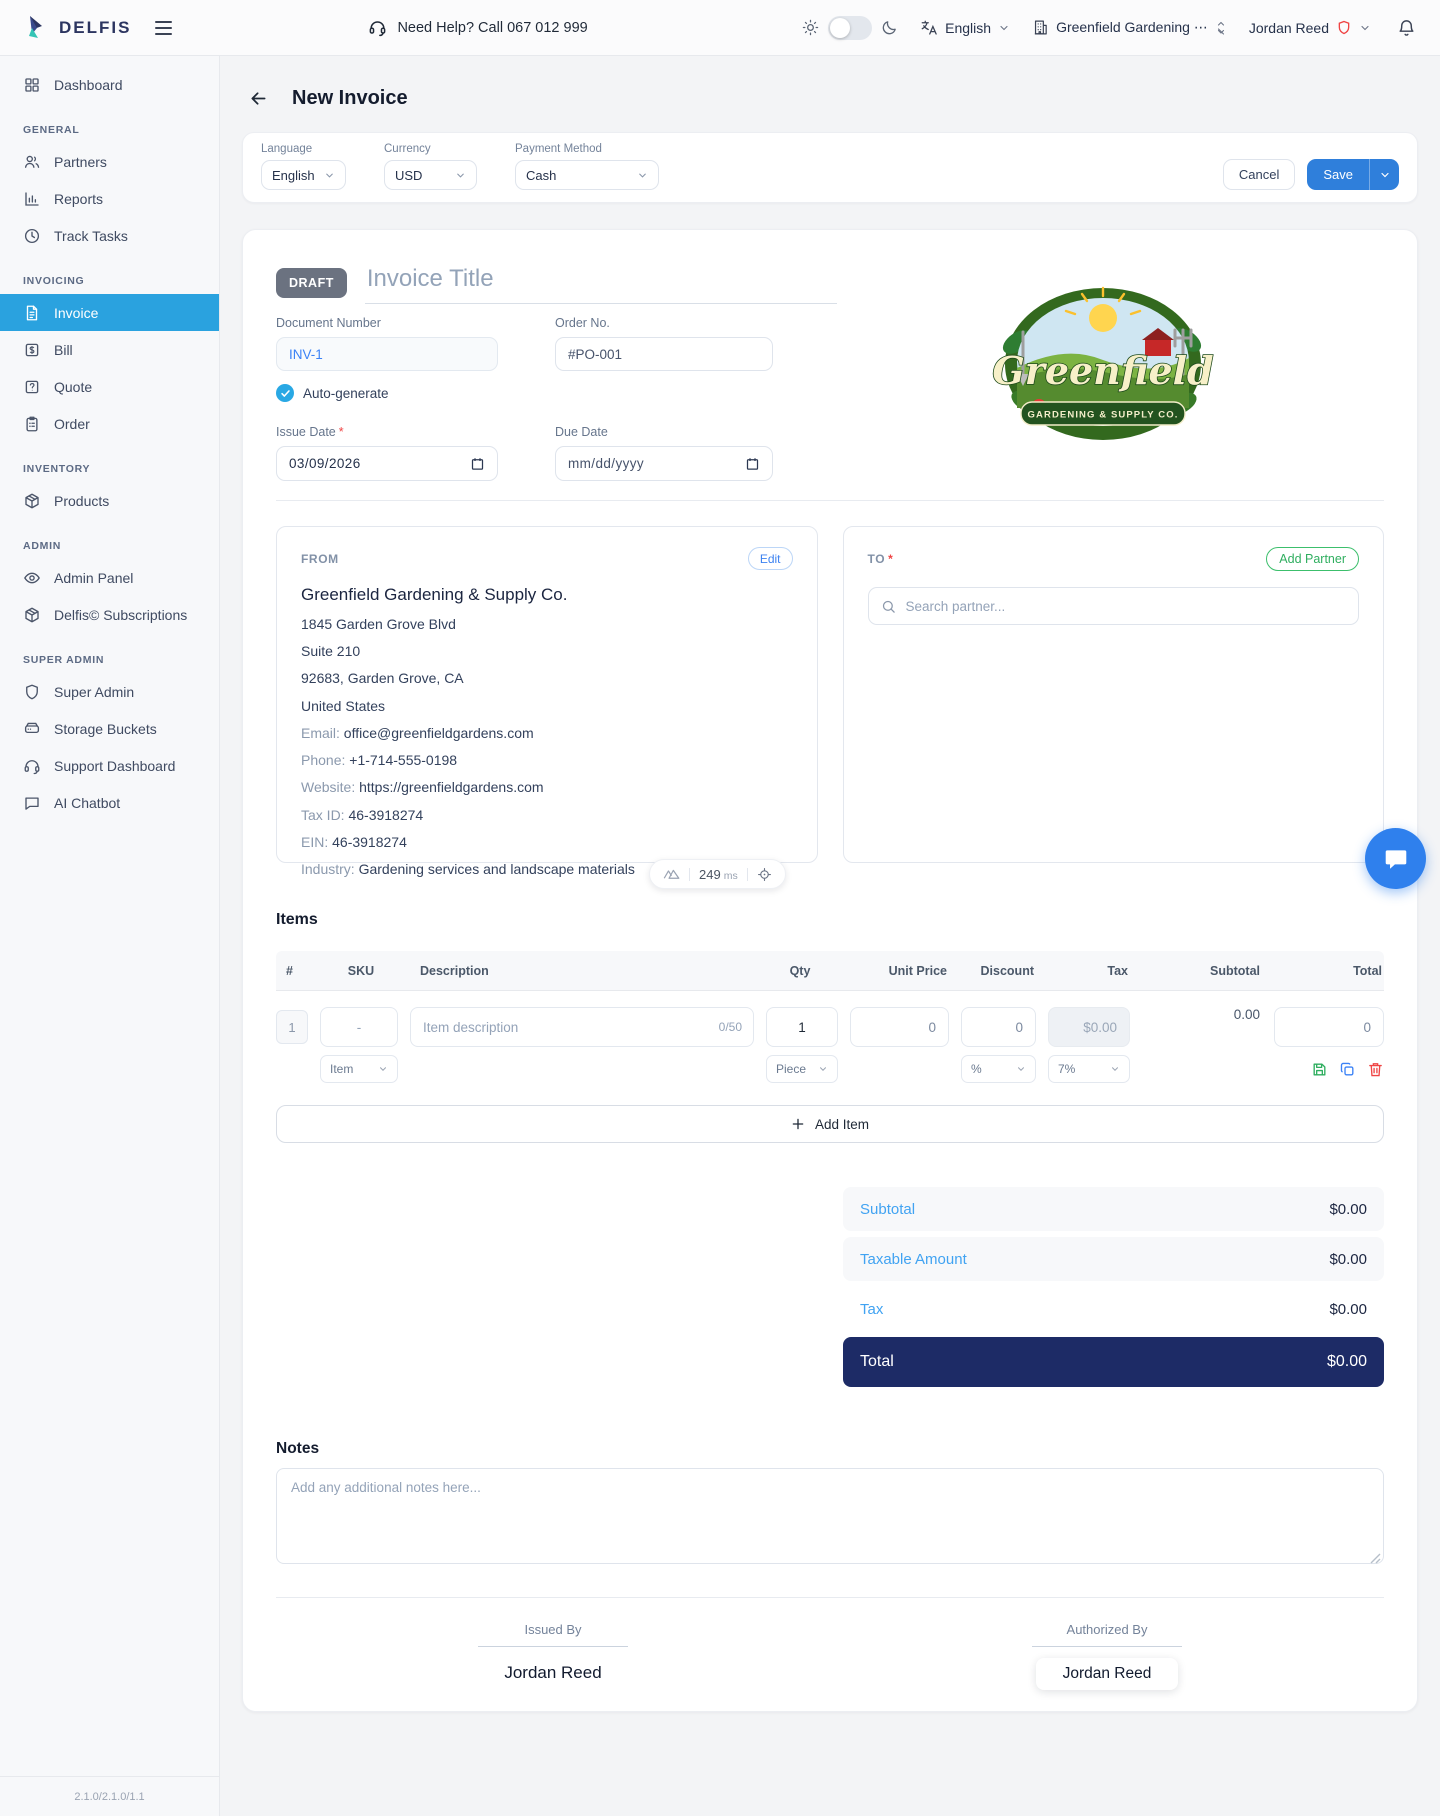  Describe the element at coordinates (359, 1027) in the screenshot. I see `item-sku-input` at that location.